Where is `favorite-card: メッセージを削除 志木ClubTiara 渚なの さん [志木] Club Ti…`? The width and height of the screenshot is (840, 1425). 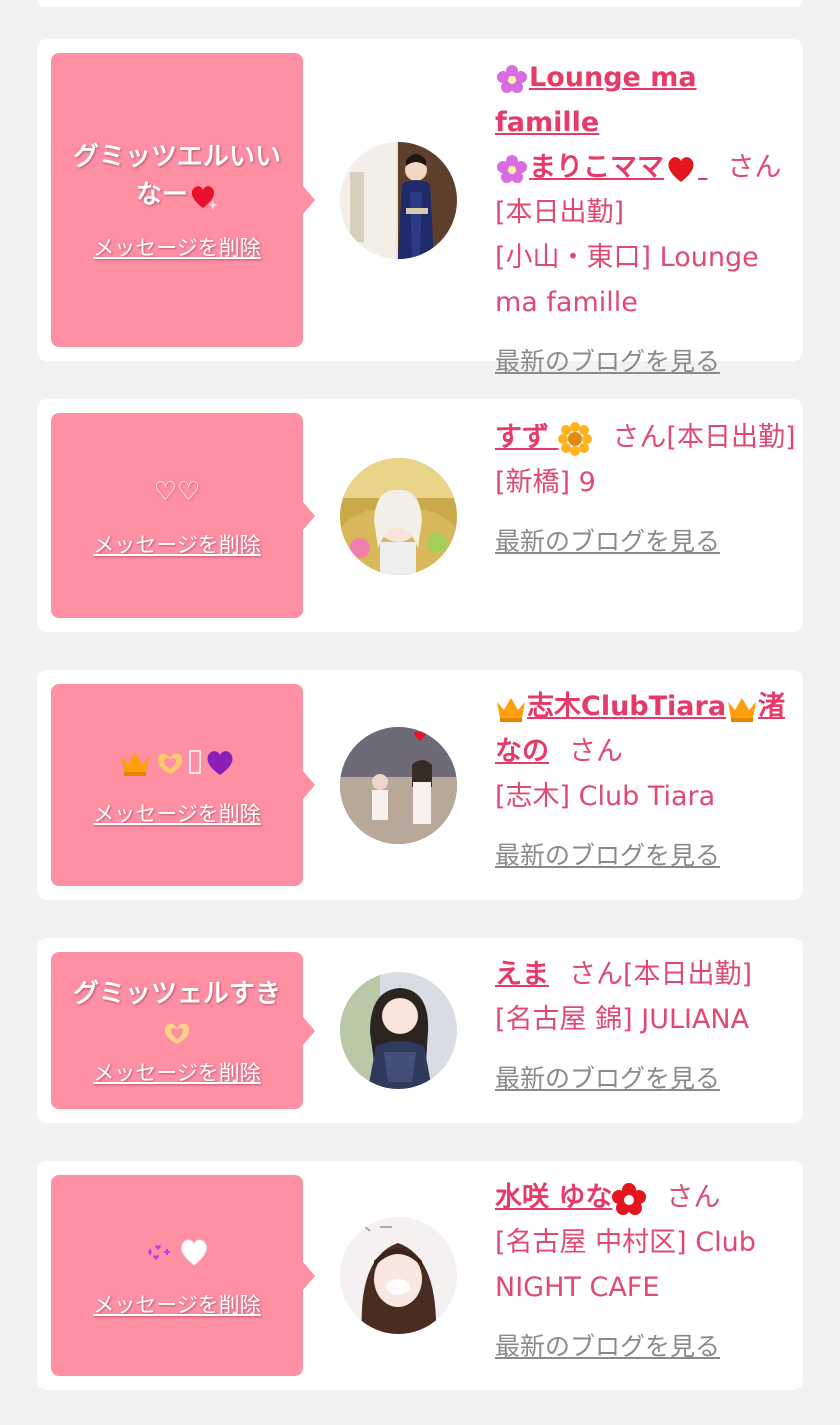 favorite-card: メッセージを削除 志木ClubTiara 渚なの さん [志木] Club Ti… is located at coordinates (420, 785).